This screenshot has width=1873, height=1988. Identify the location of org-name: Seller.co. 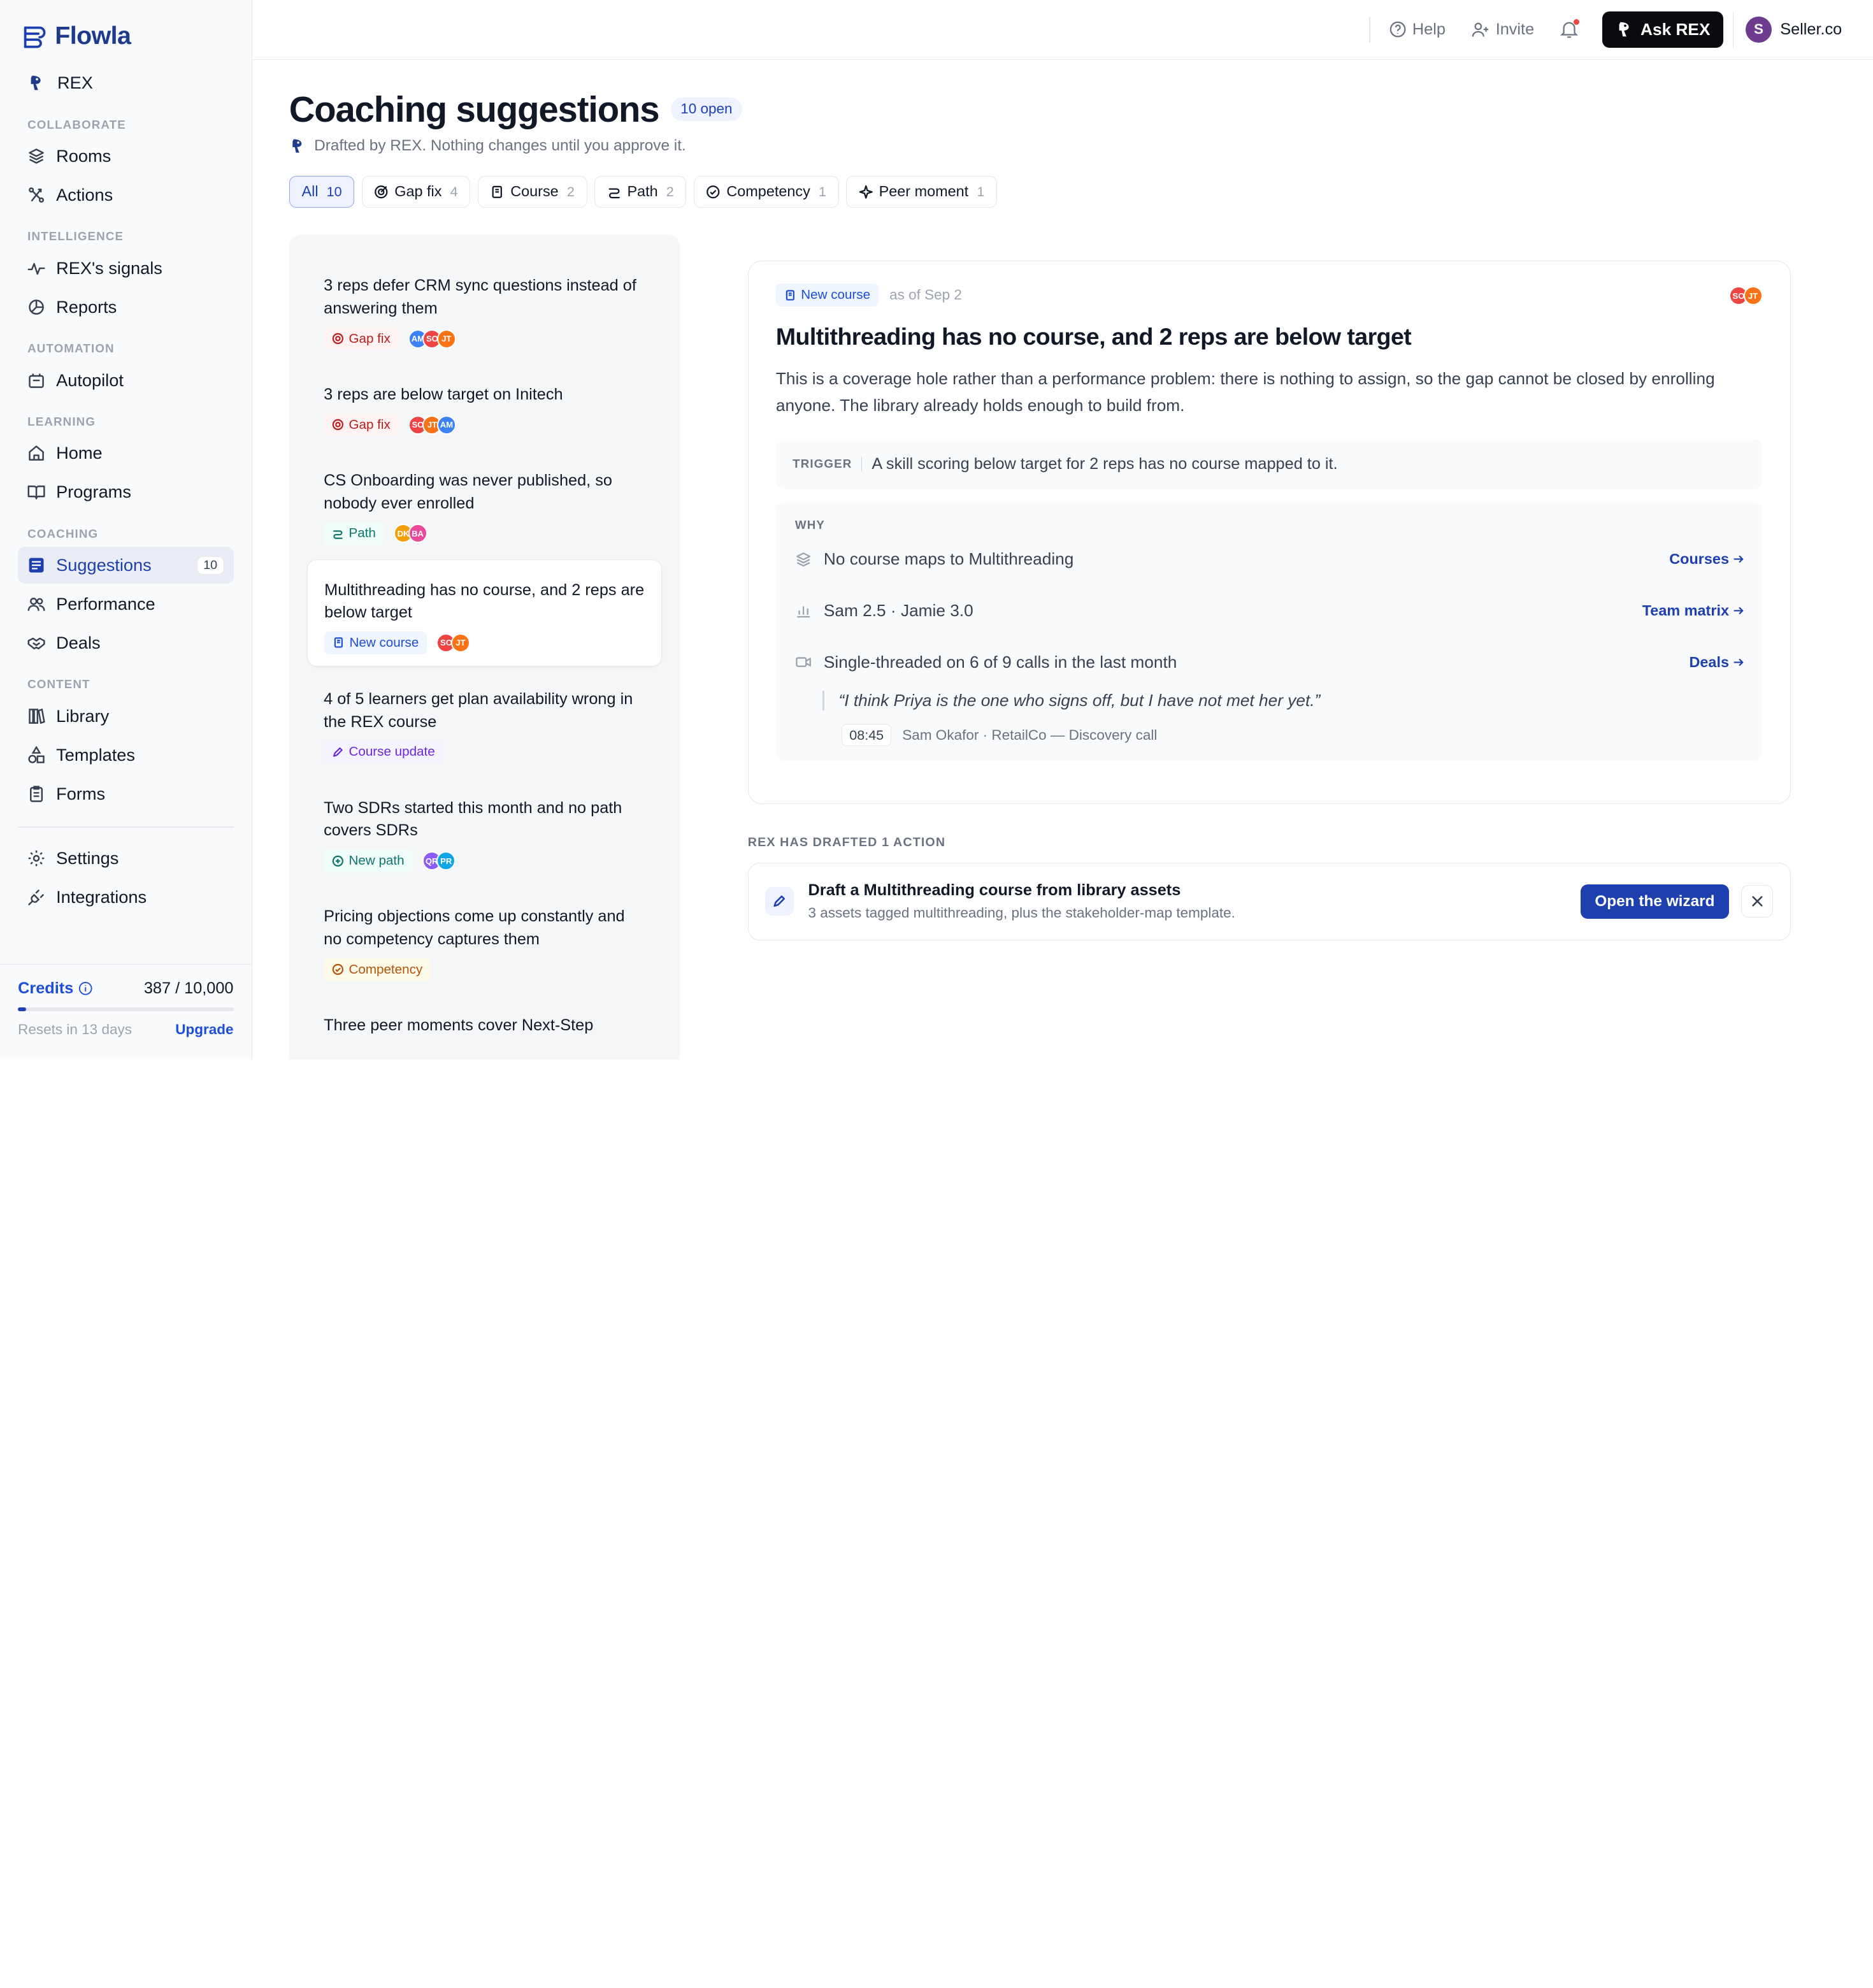
(1811, 29).